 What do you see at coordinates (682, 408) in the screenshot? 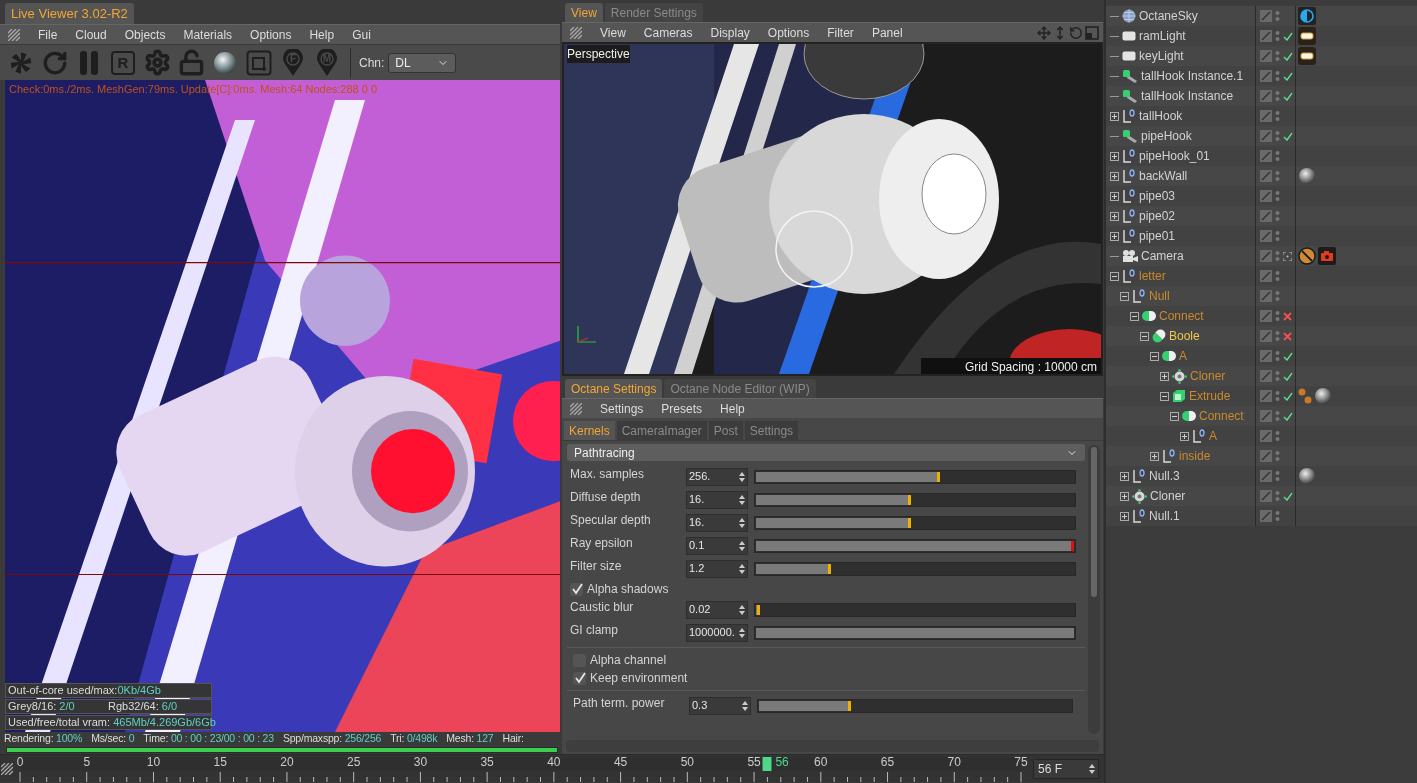
I see `menu-item: Presets` at bounding box center [682, 408].